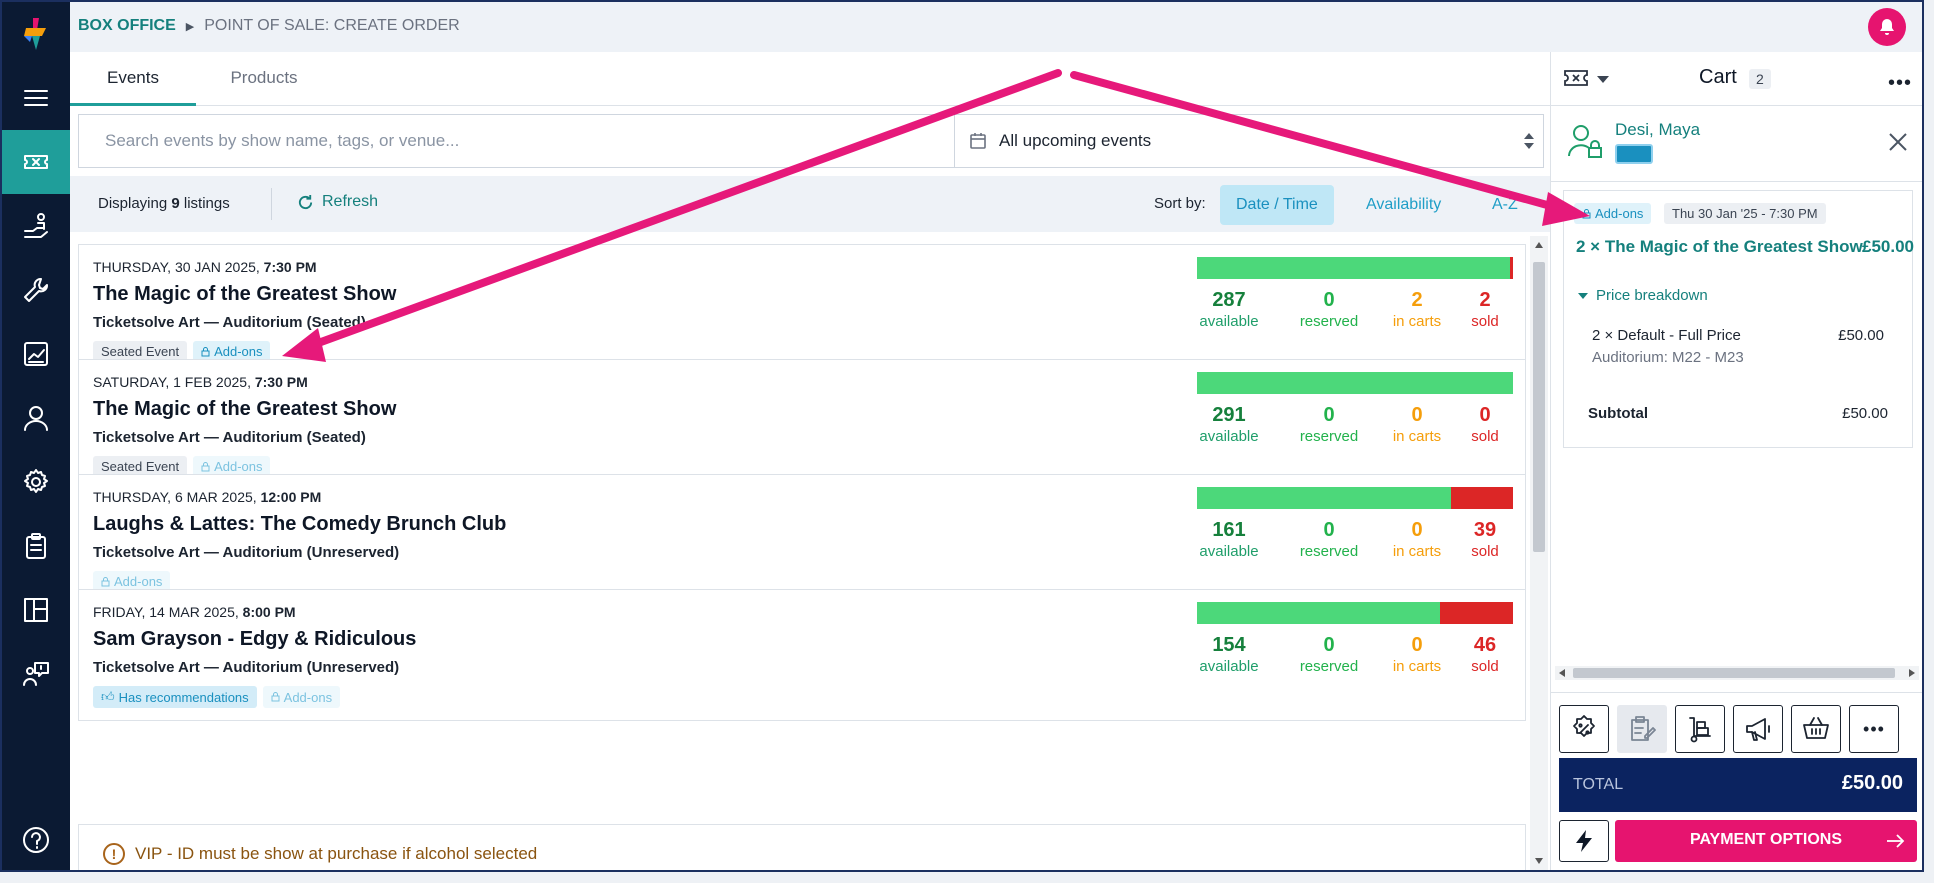 The image size is (1934, 883). I want to click on customer-lock-icon, so click(1585, 141).